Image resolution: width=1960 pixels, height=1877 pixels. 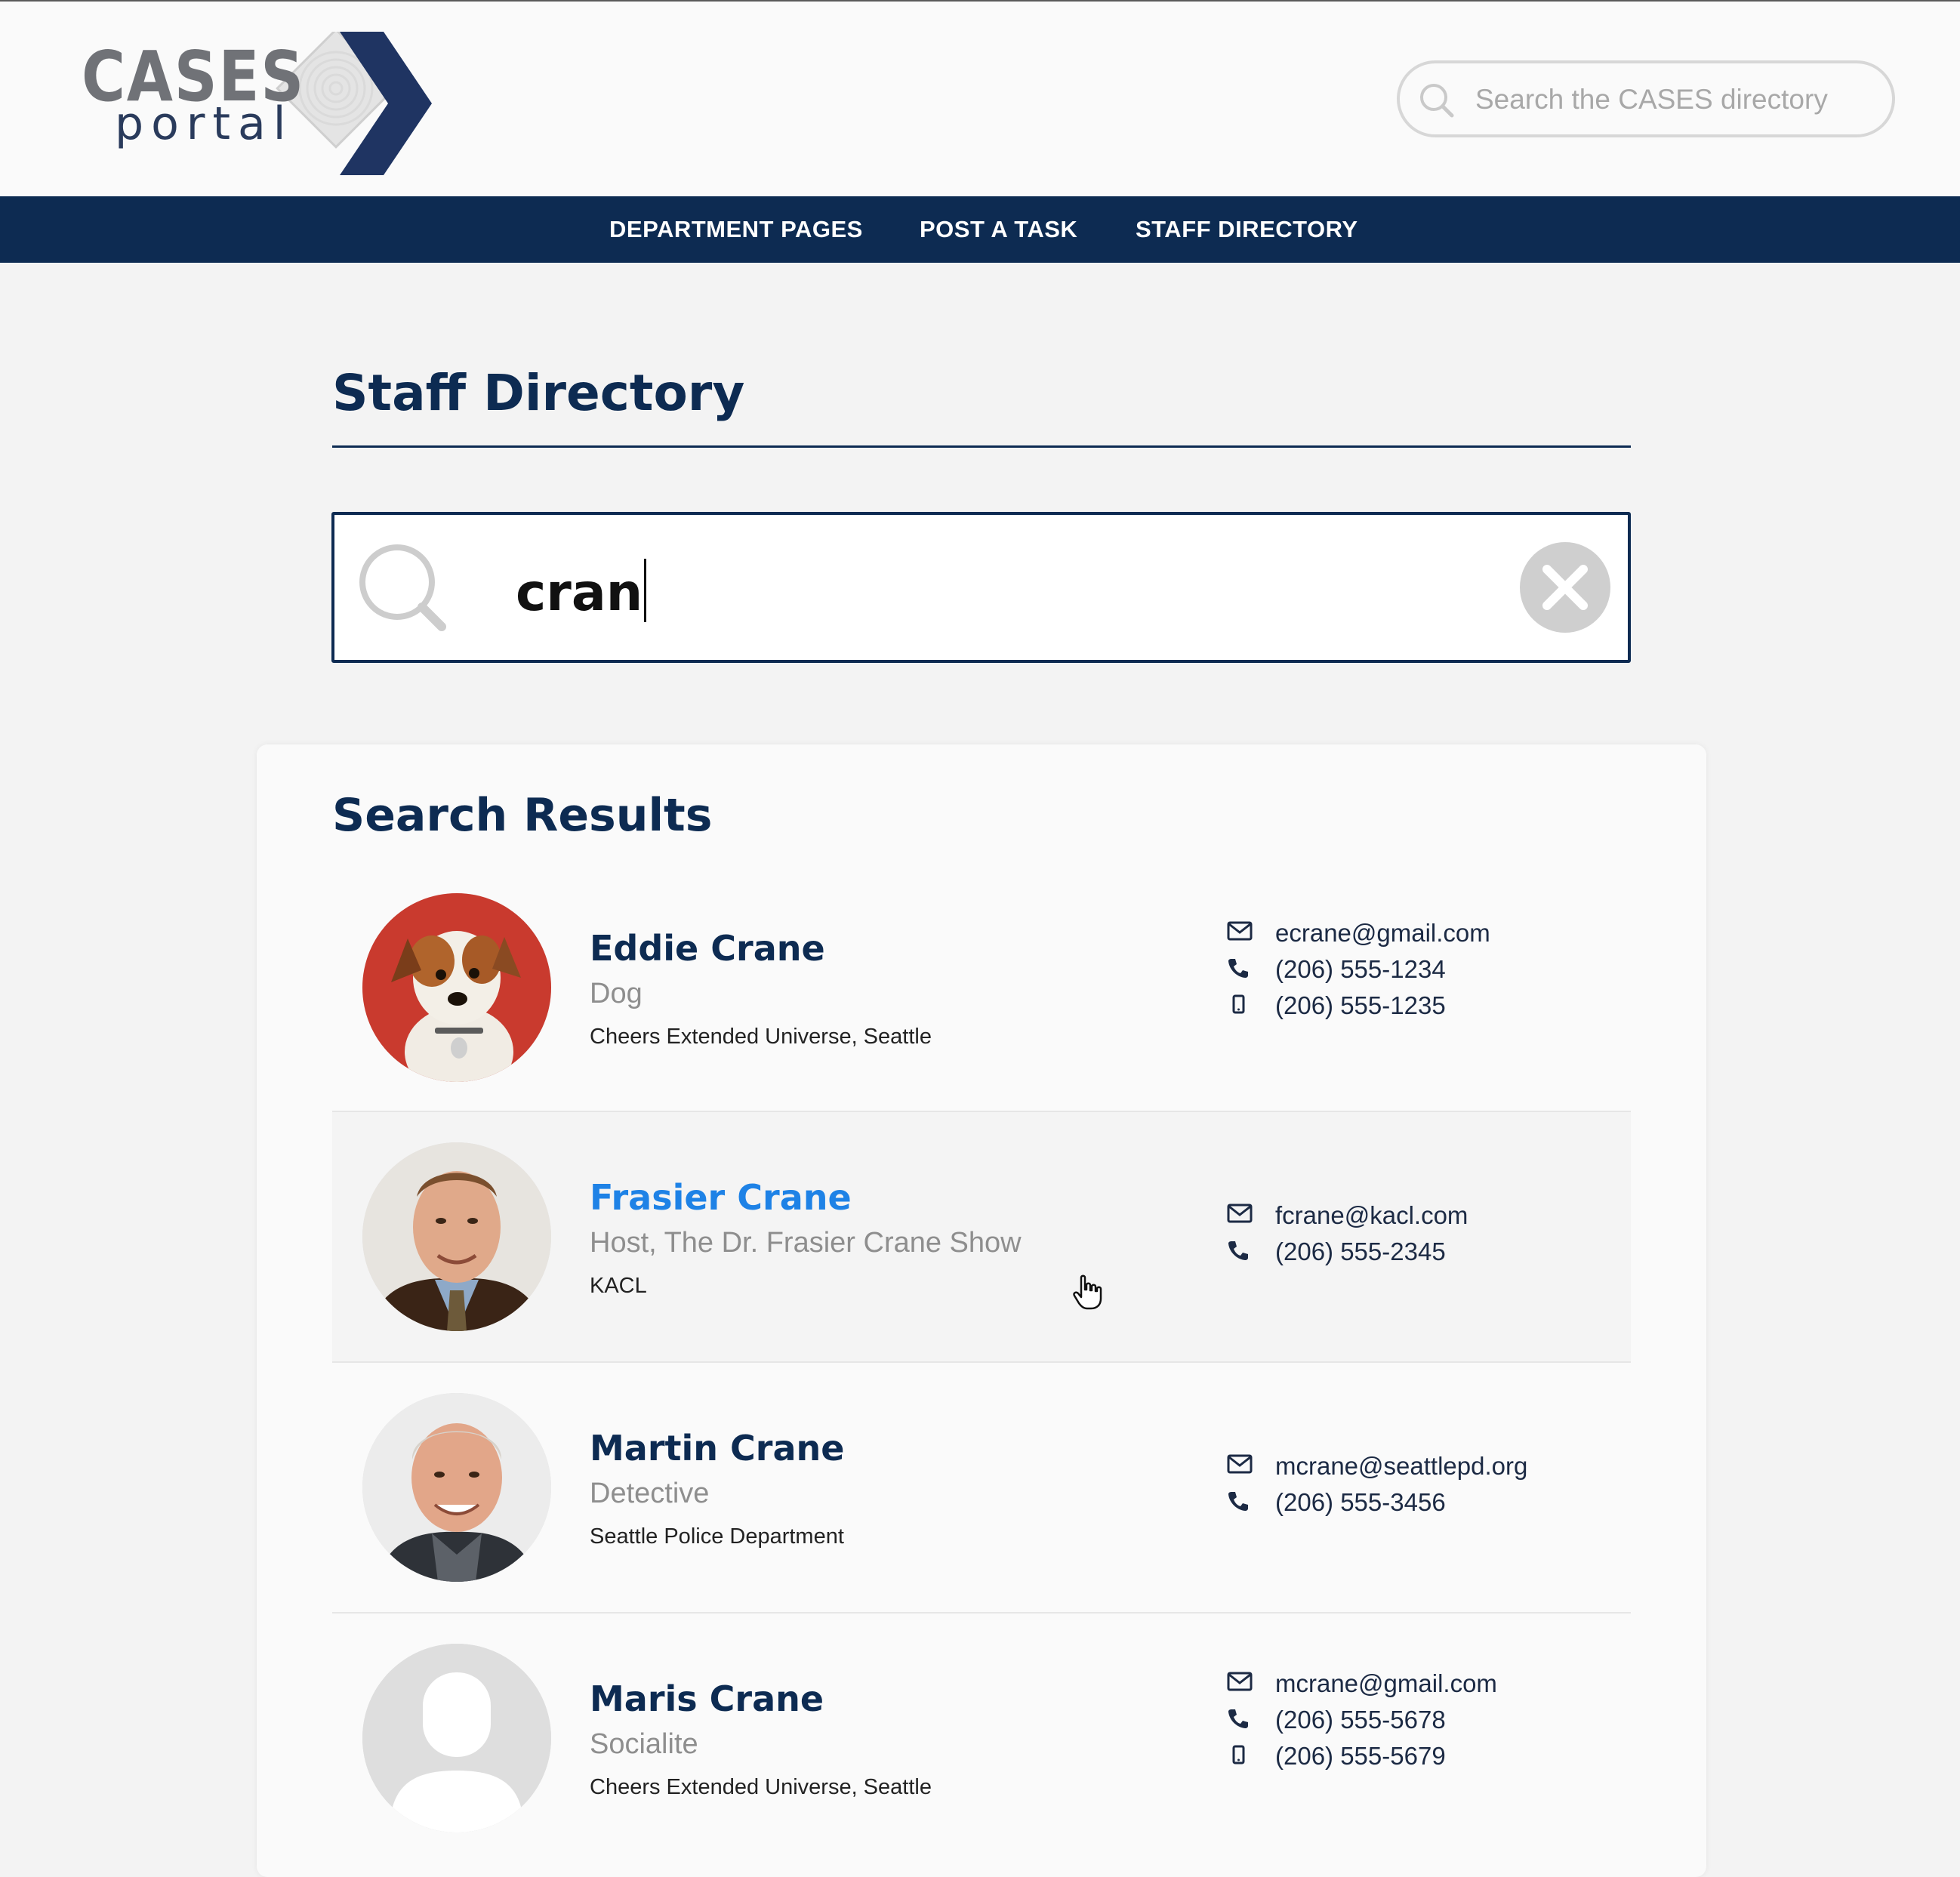 What do you see at coordinates (1360, 1719) in the screenshot?
I see `phone-link: (206) 555-5678` at bounding box center [1360, 1719].